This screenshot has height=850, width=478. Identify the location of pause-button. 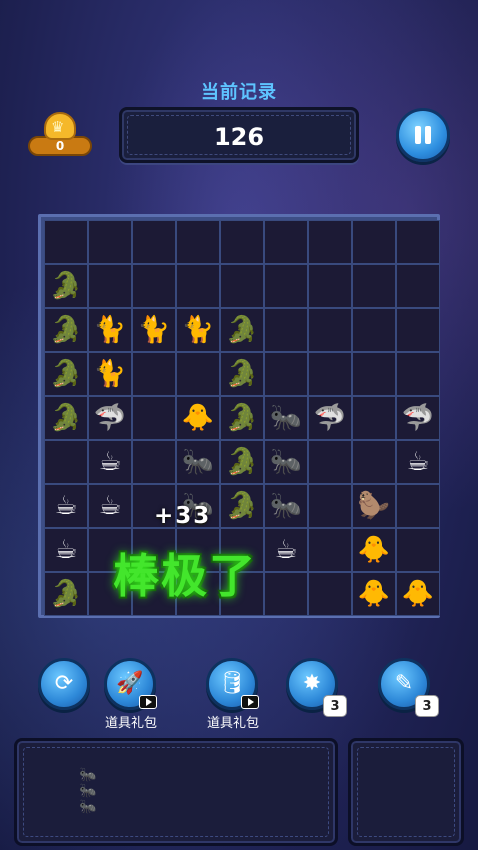
(423, 135).